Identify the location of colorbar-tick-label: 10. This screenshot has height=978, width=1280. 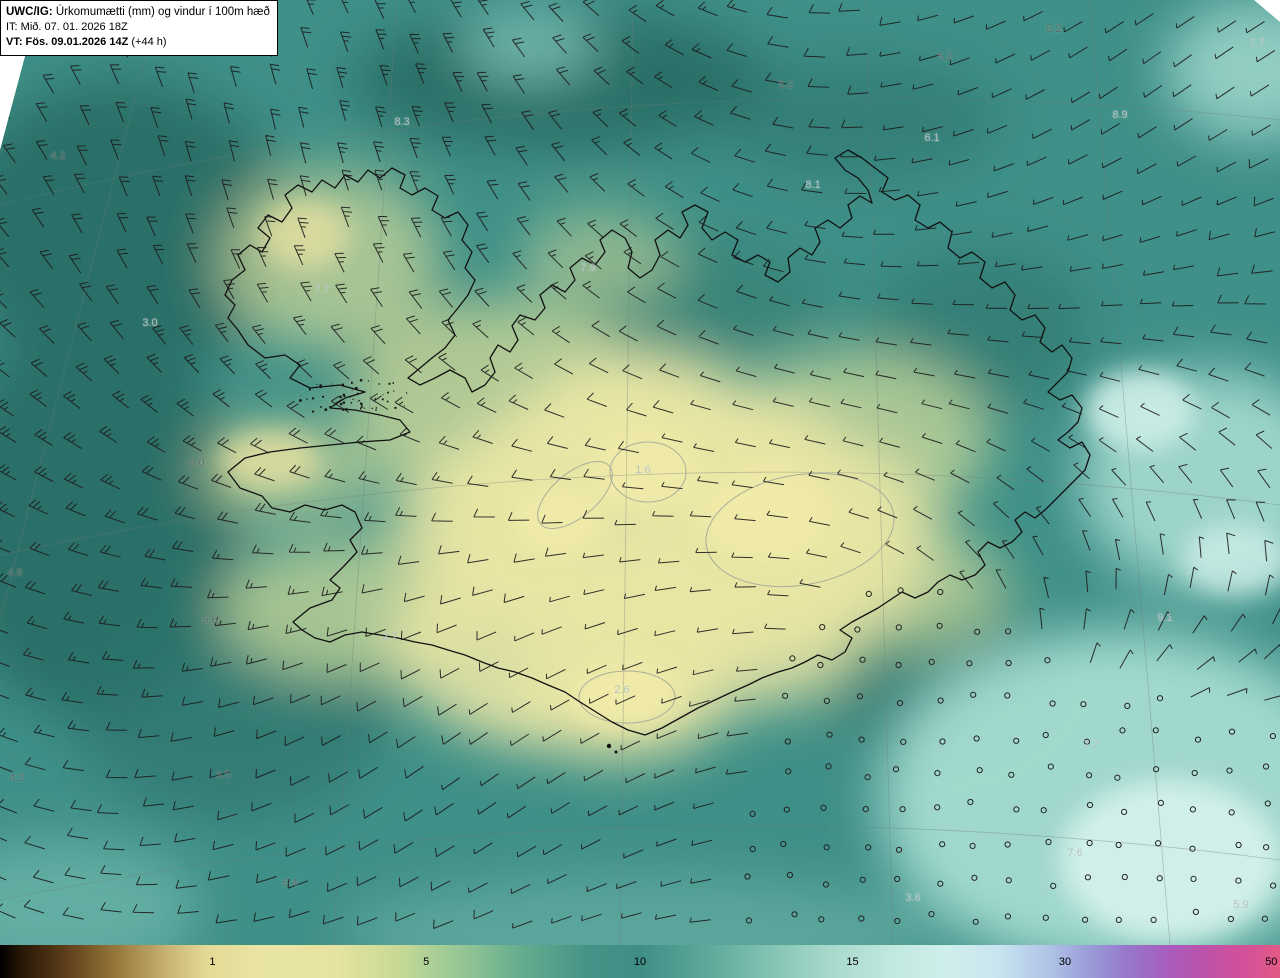
(640, 961).